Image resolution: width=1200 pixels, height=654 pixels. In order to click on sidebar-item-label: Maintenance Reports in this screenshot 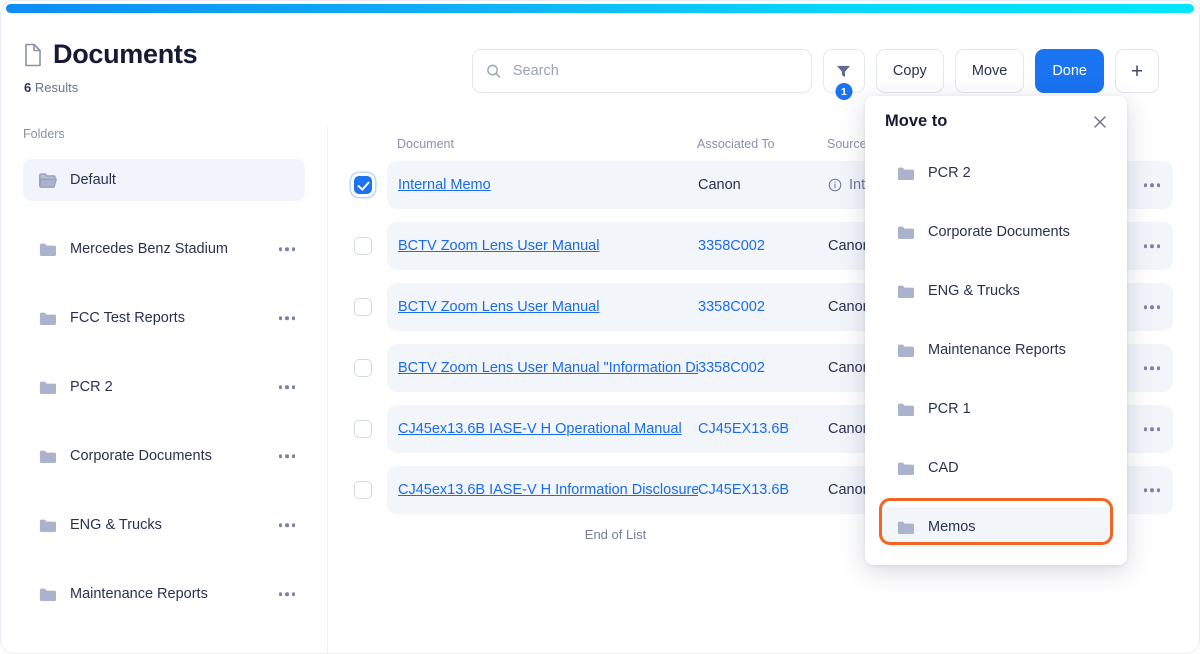, I will do `click(139, 594)`.